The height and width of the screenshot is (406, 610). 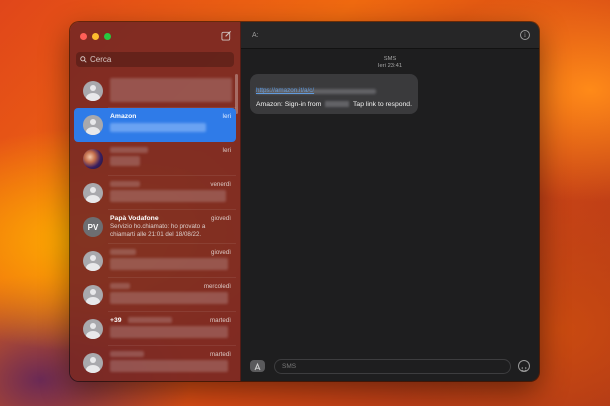 What do you see at coordinates (390, 59) in the screenshot?
I see `service-label: SMS` at bounding box center [390, 59].